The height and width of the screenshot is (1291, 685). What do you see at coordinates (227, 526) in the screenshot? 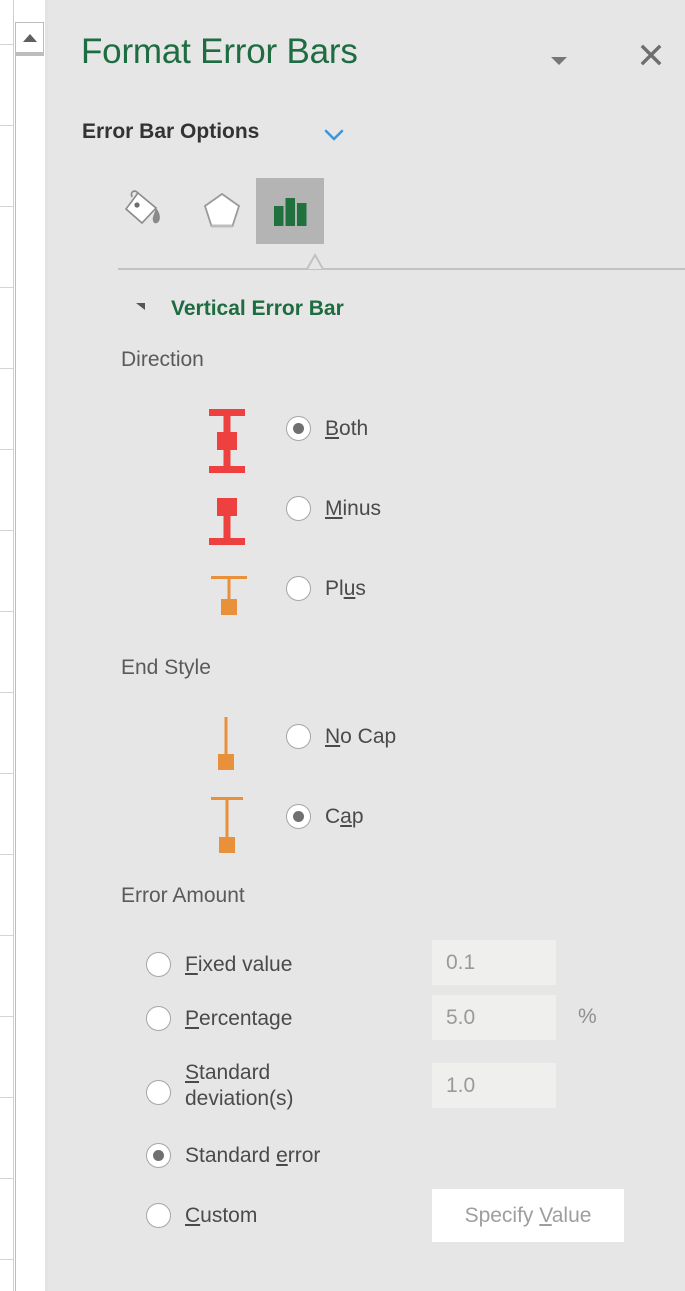
I see `minus-error-bar-preview` at bounding box center [227, 526].